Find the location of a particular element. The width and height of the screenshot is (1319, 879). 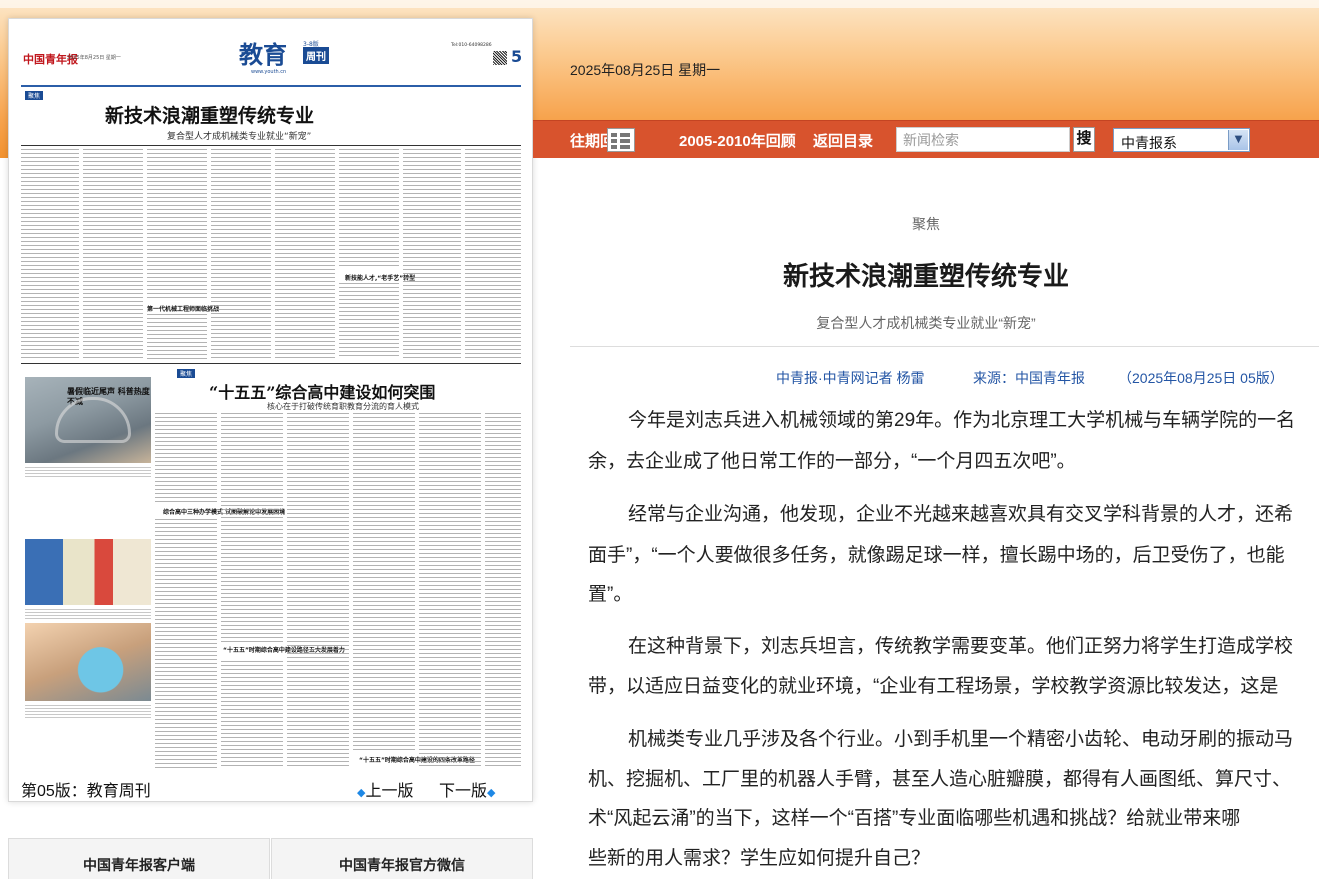

article-line: 些新的用人需求？学生应如何提升自己？ is located at coordinates (759, 858).